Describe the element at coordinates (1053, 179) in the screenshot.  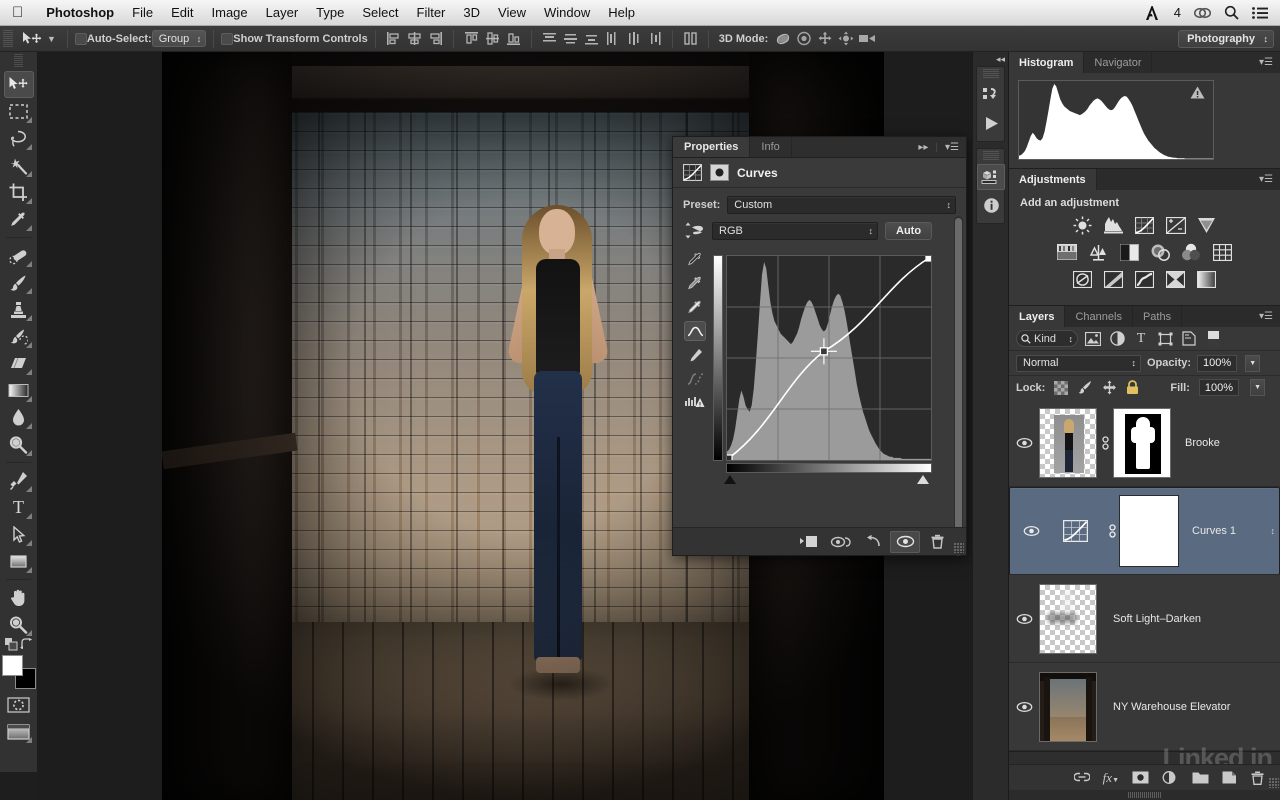
I see `tab-adjustments: Adjustments` at that location.